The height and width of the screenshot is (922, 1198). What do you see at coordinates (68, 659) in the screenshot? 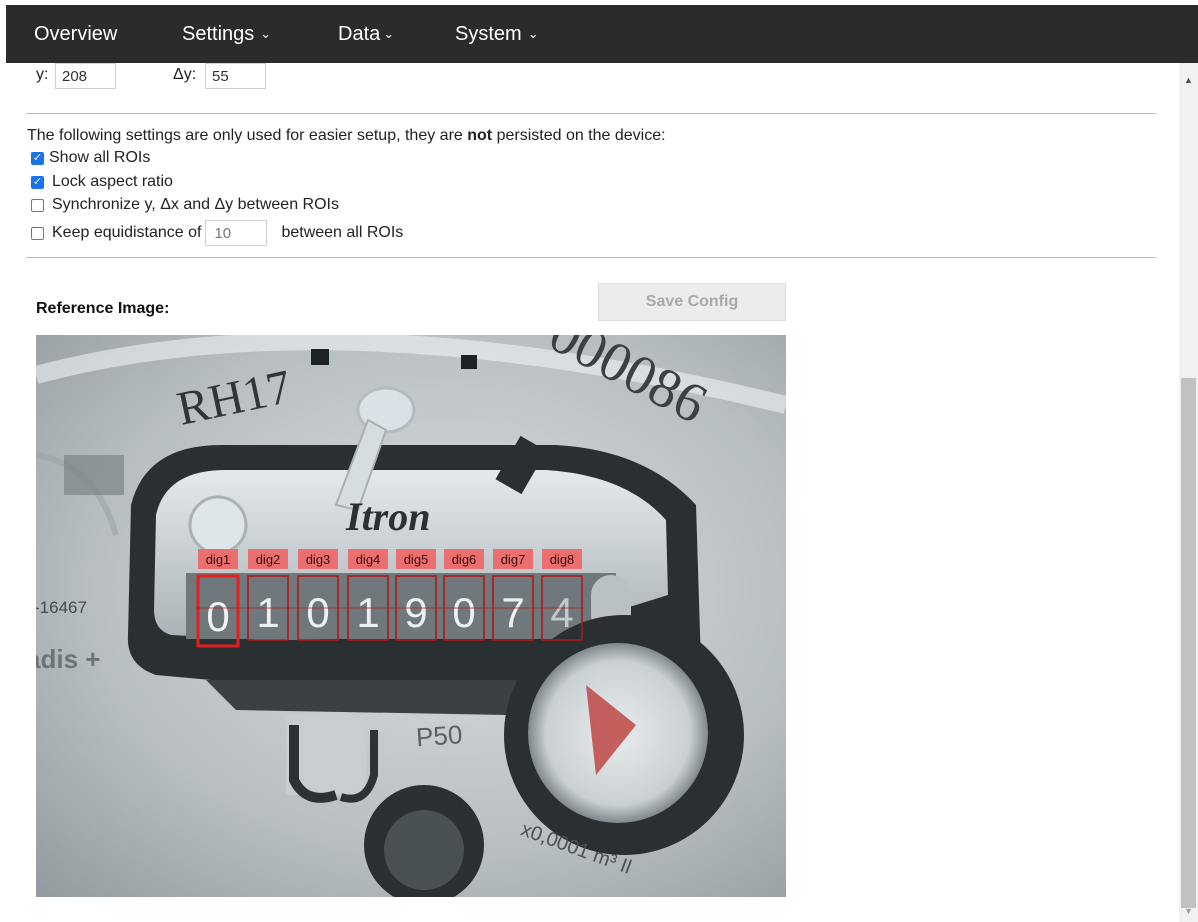
I see `meter-text-left2: adis +` at bounding box center [68, 659].